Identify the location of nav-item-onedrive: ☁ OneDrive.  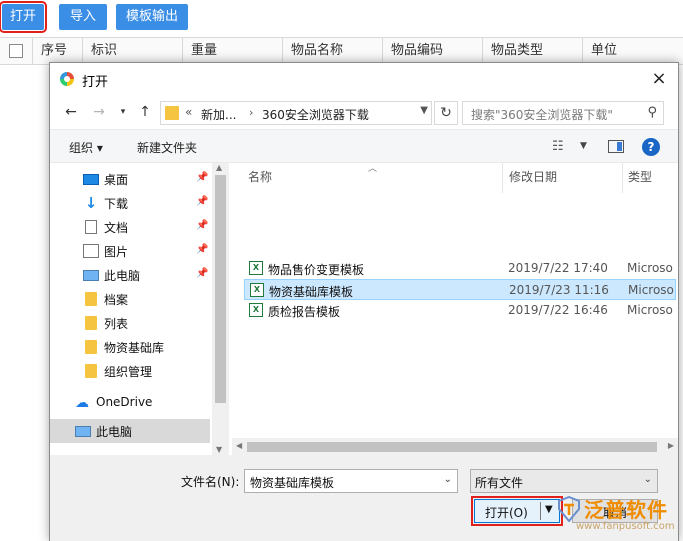
(130, 403).